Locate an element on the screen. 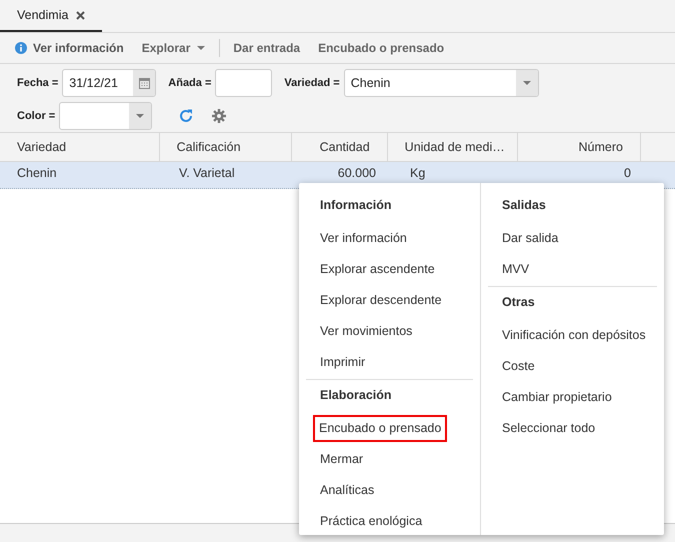 The image size is (675, 542). field-label: Fecha = is located at coordinates (37, 83).